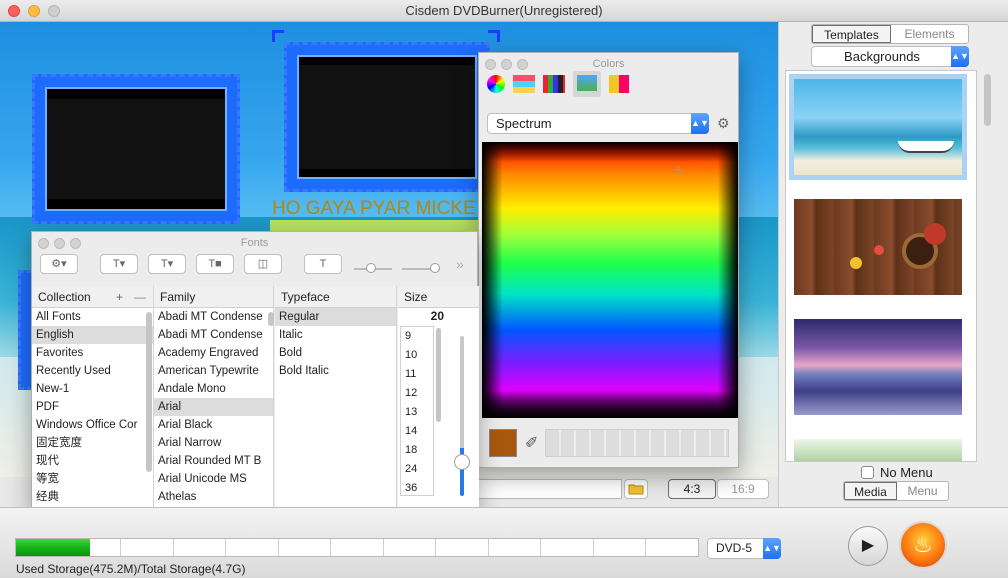 The image size is (1008, 578). Describe the element at coordinates (417, 355) in the screenshot. I see `size-item: 10` at that location.